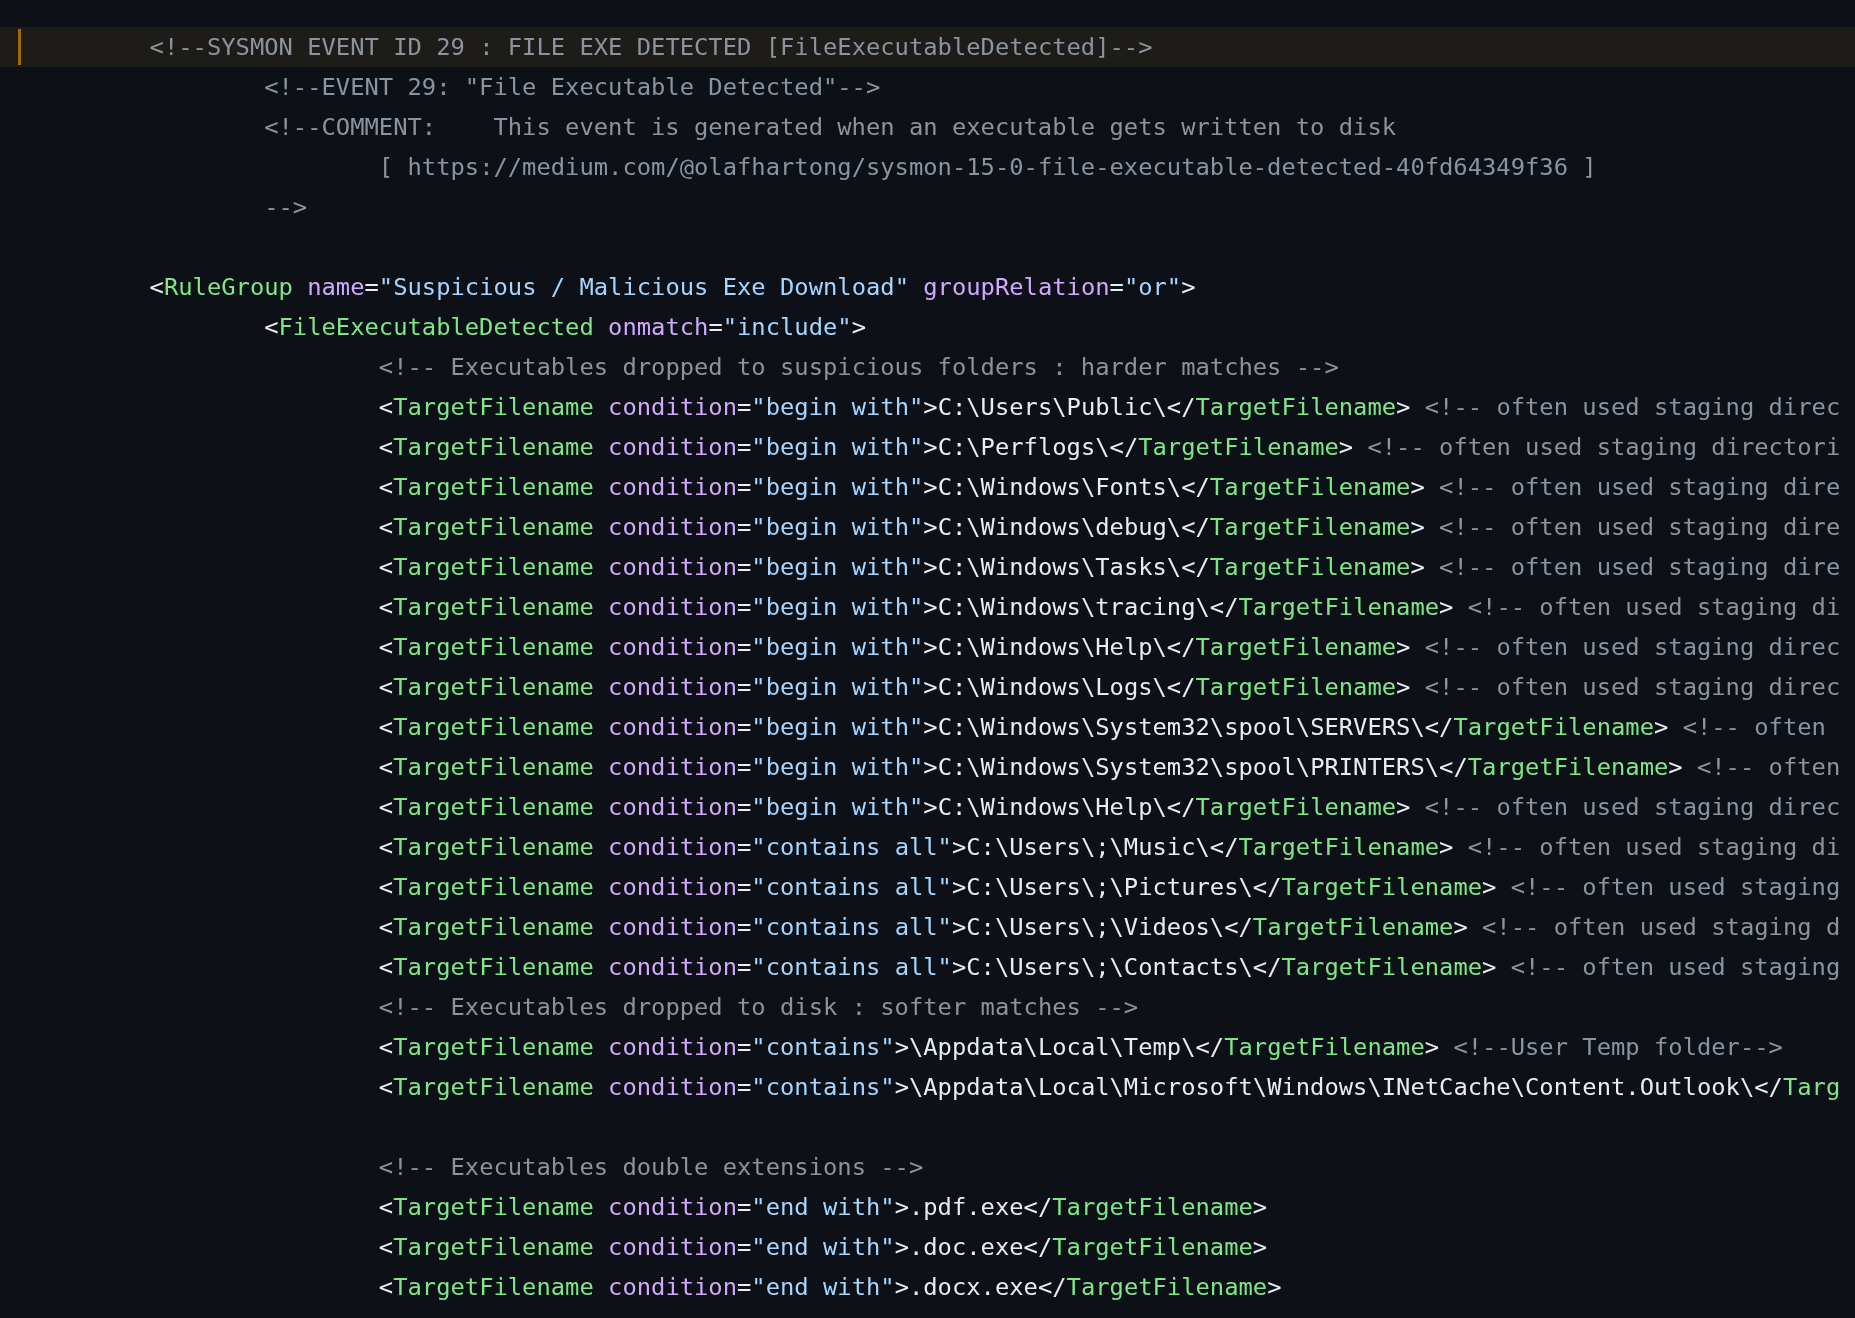  I want to click on code-line: <!--COMMENT: This event is generated when an executable gets written to disk, so click(830, 127).